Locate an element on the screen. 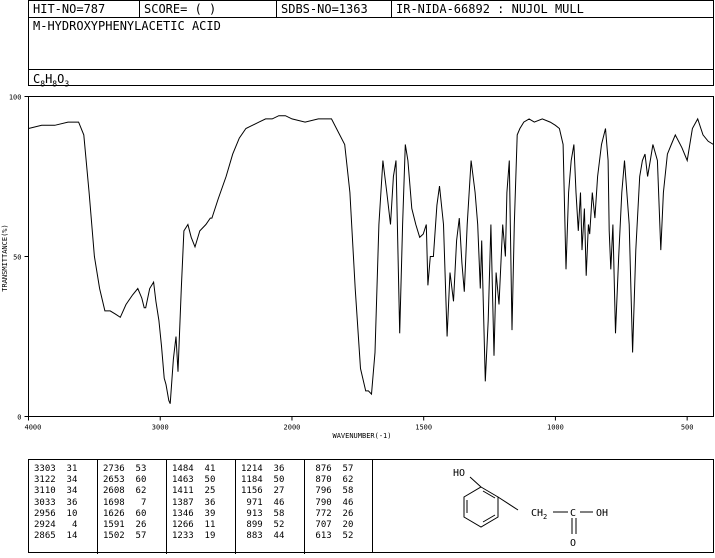 The image size is (715, 558). peak-wavenumber: 3303 is located at coordinates (45, 469).